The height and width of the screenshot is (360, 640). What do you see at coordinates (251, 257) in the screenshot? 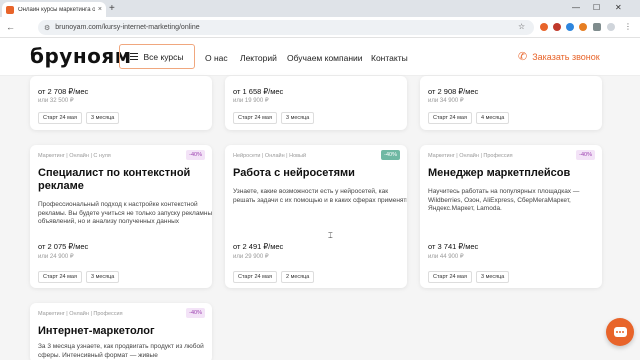
I see `course-full-price: или 29 900 ₽` at bounding box center [251, 257].